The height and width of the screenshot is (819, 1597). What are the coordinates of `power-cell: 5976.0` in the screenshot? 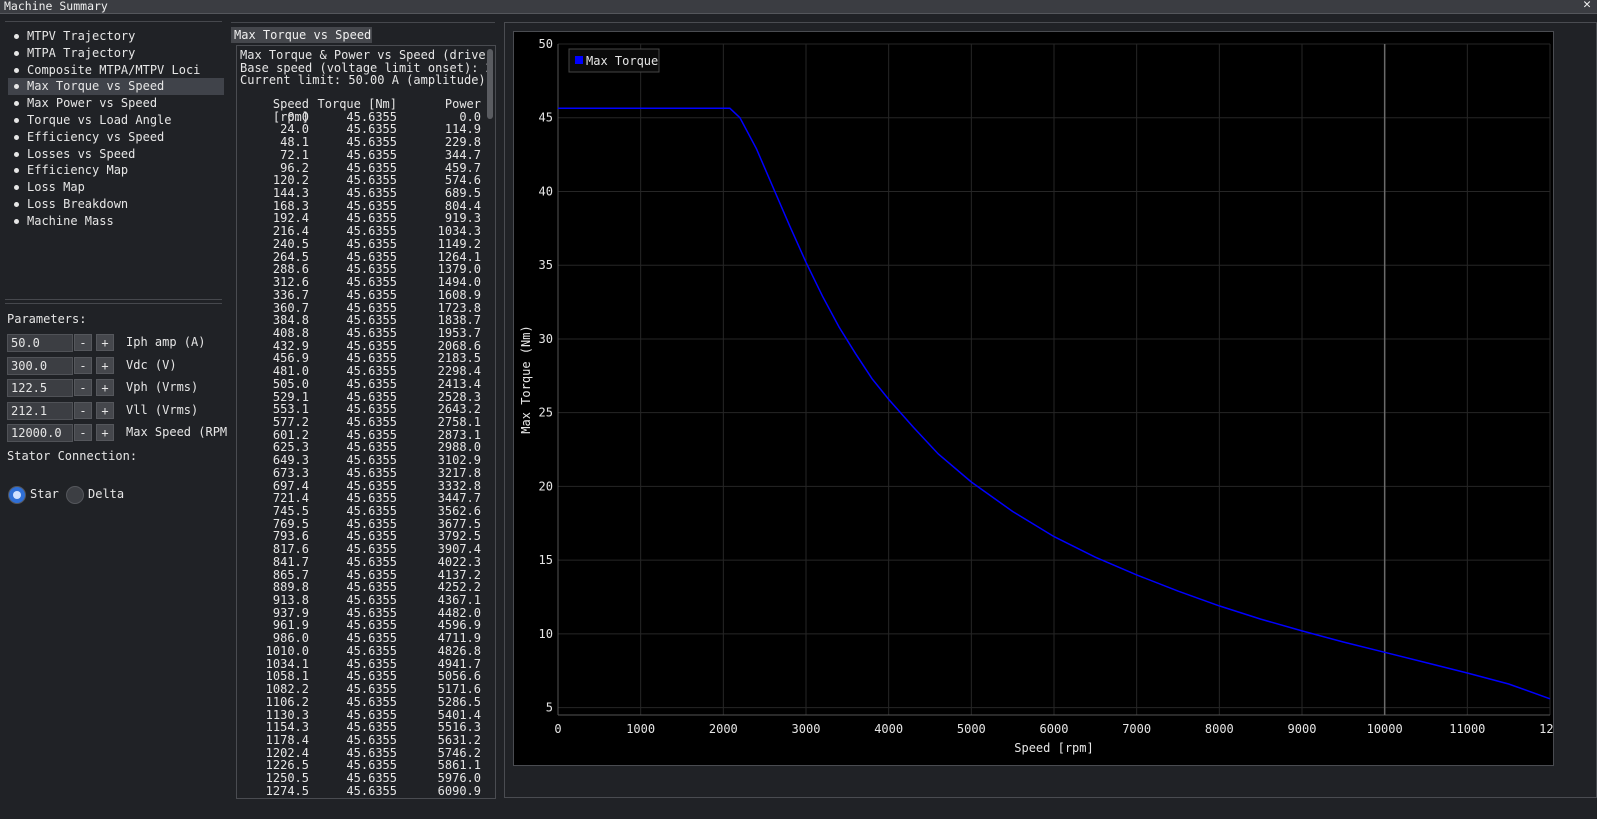 It's located at (459, 778).